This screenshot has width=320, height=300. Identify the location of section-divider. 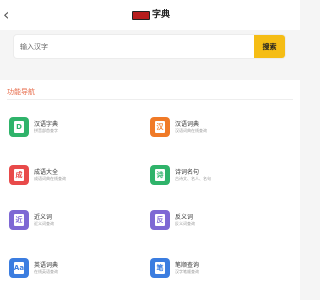
(150, 99).